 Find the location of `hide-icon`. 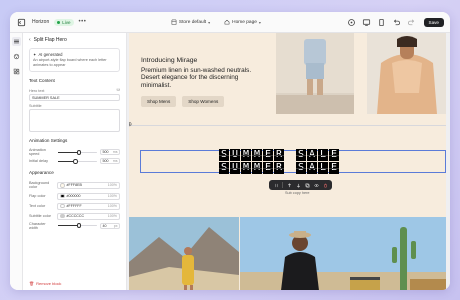

hide-icon is located at coordinates (316, 185).